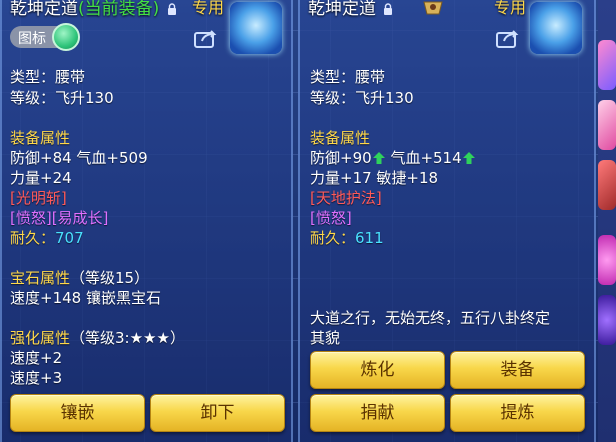 The height and width of the screenshot is (442, 616). I want to click on durability: 耐久：707, so click(47, 237).